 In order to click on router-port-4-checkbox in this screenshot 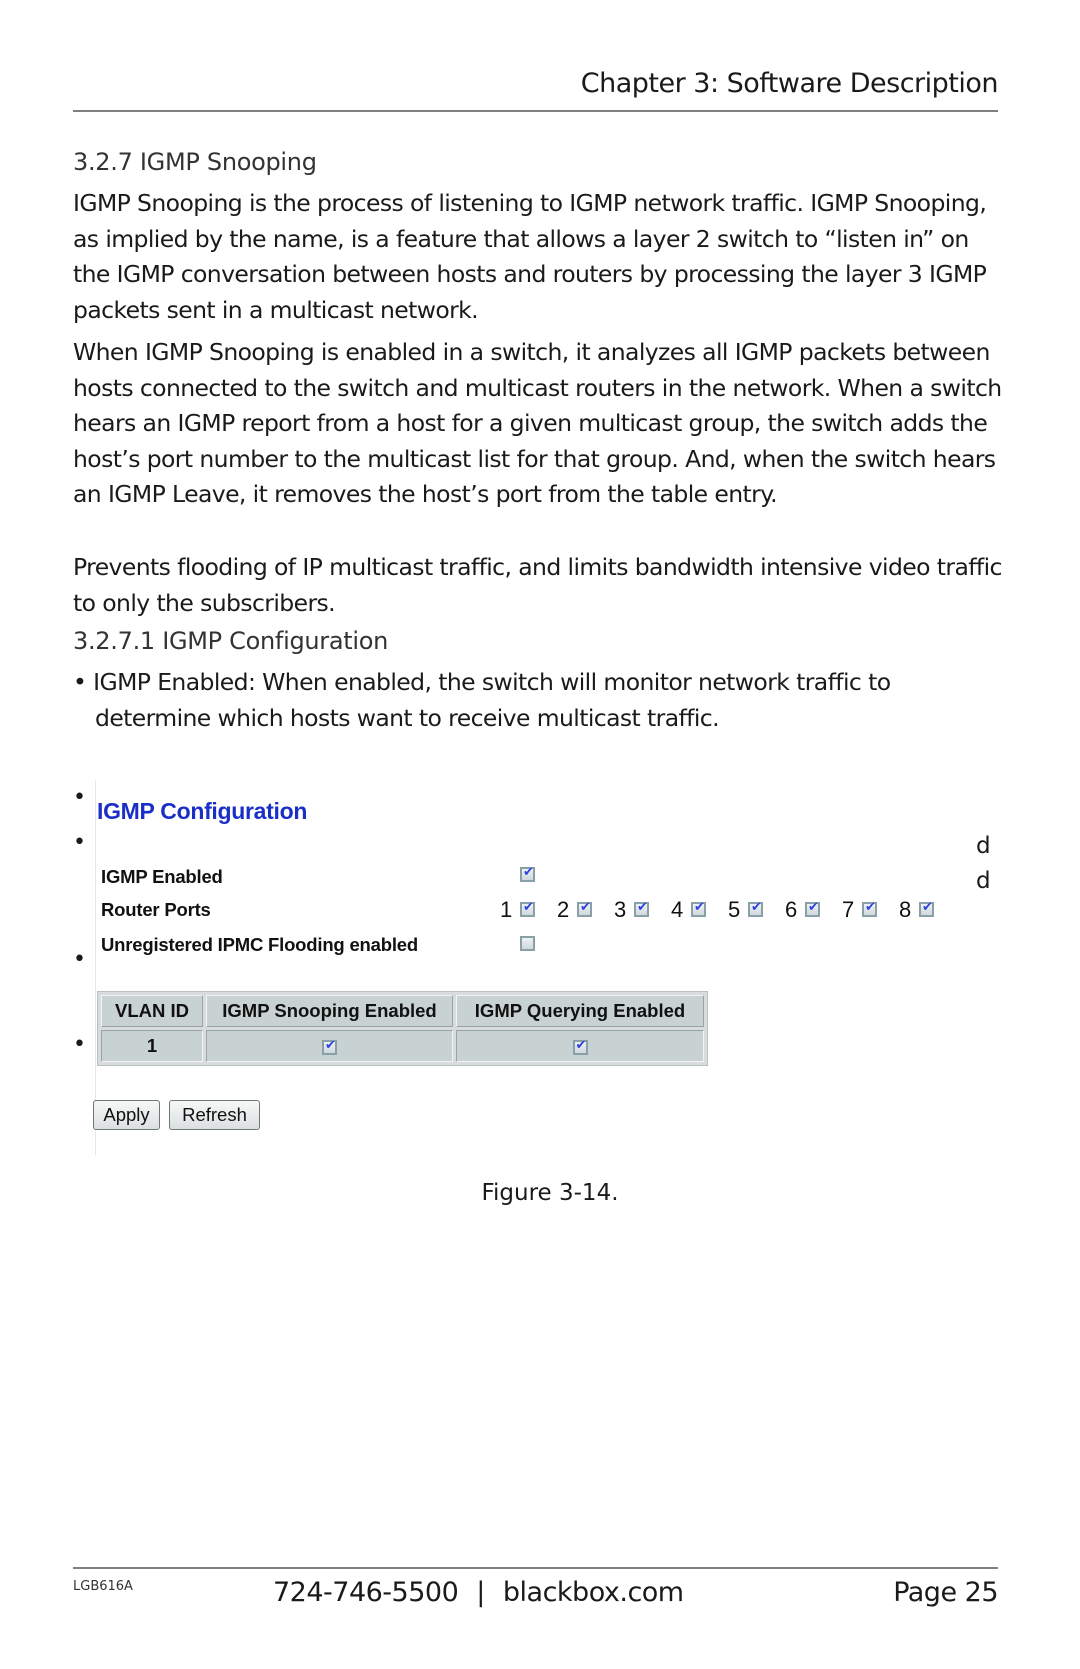, I will do `click(698, 908)`.